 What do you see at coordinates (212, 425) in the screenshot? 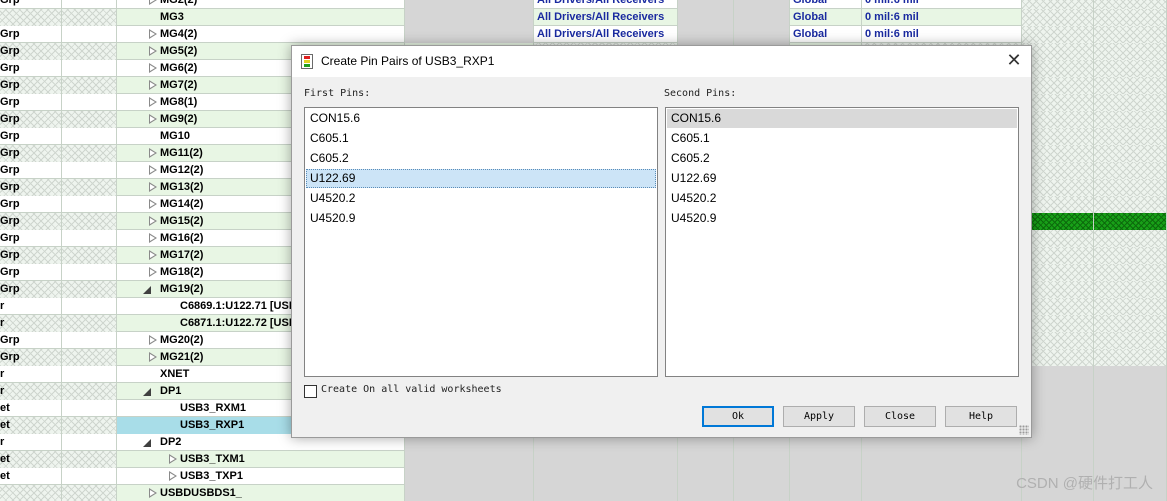
I see `object-name: USB3_RXP1` at bounding box center [212, 425].